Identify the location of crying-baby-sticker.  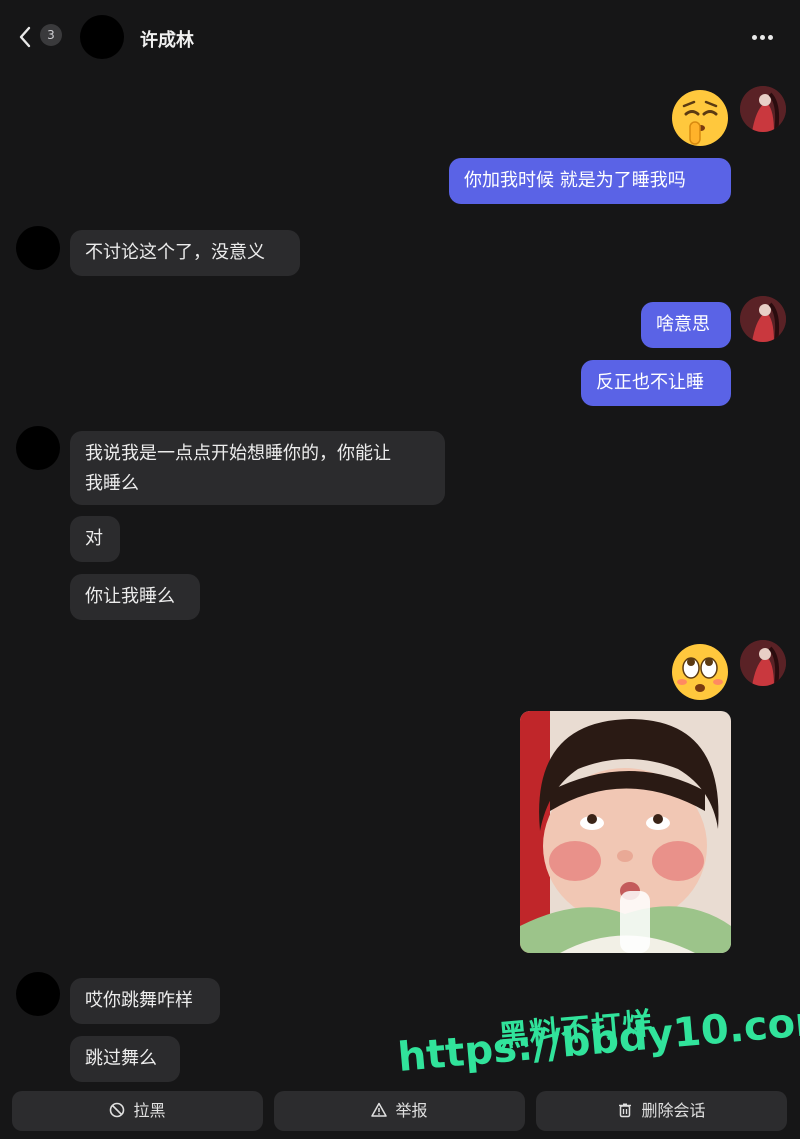
(625, 832).